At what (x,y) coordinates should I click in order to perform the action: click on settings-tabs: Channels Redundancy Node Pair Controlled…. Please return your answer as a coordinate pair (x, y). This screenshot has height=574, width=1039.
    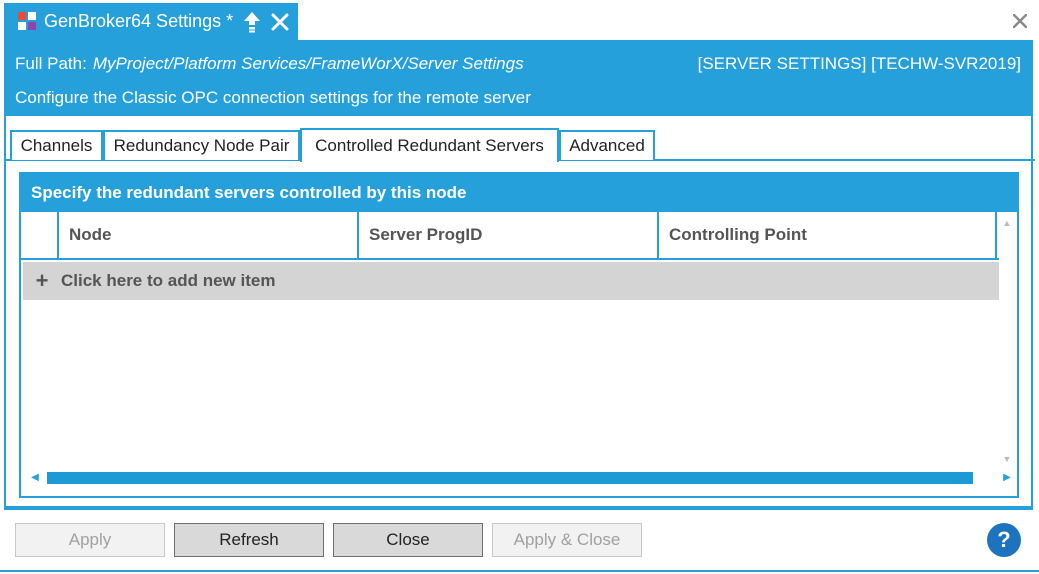
    Looking at the image, I should click on (520, 145).